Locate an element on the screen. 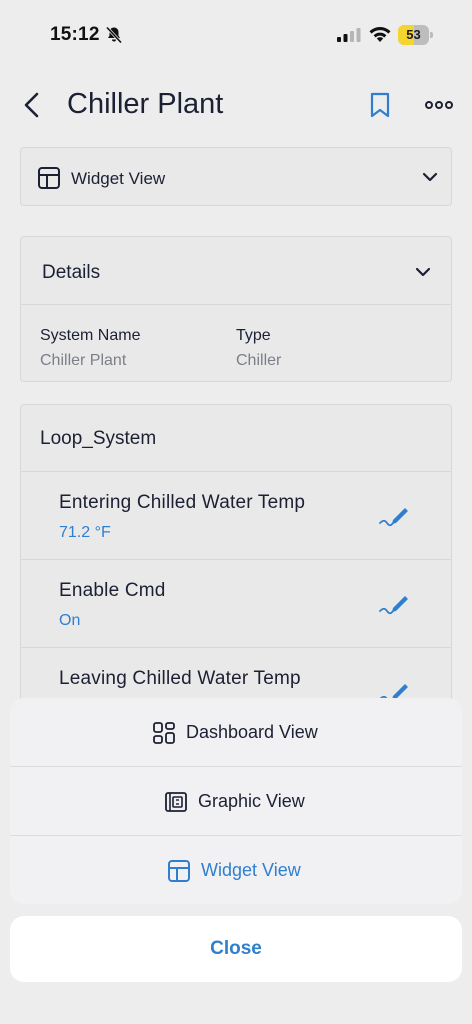  graphic-view-option: Graphic View is located at coordinates (236, 801).